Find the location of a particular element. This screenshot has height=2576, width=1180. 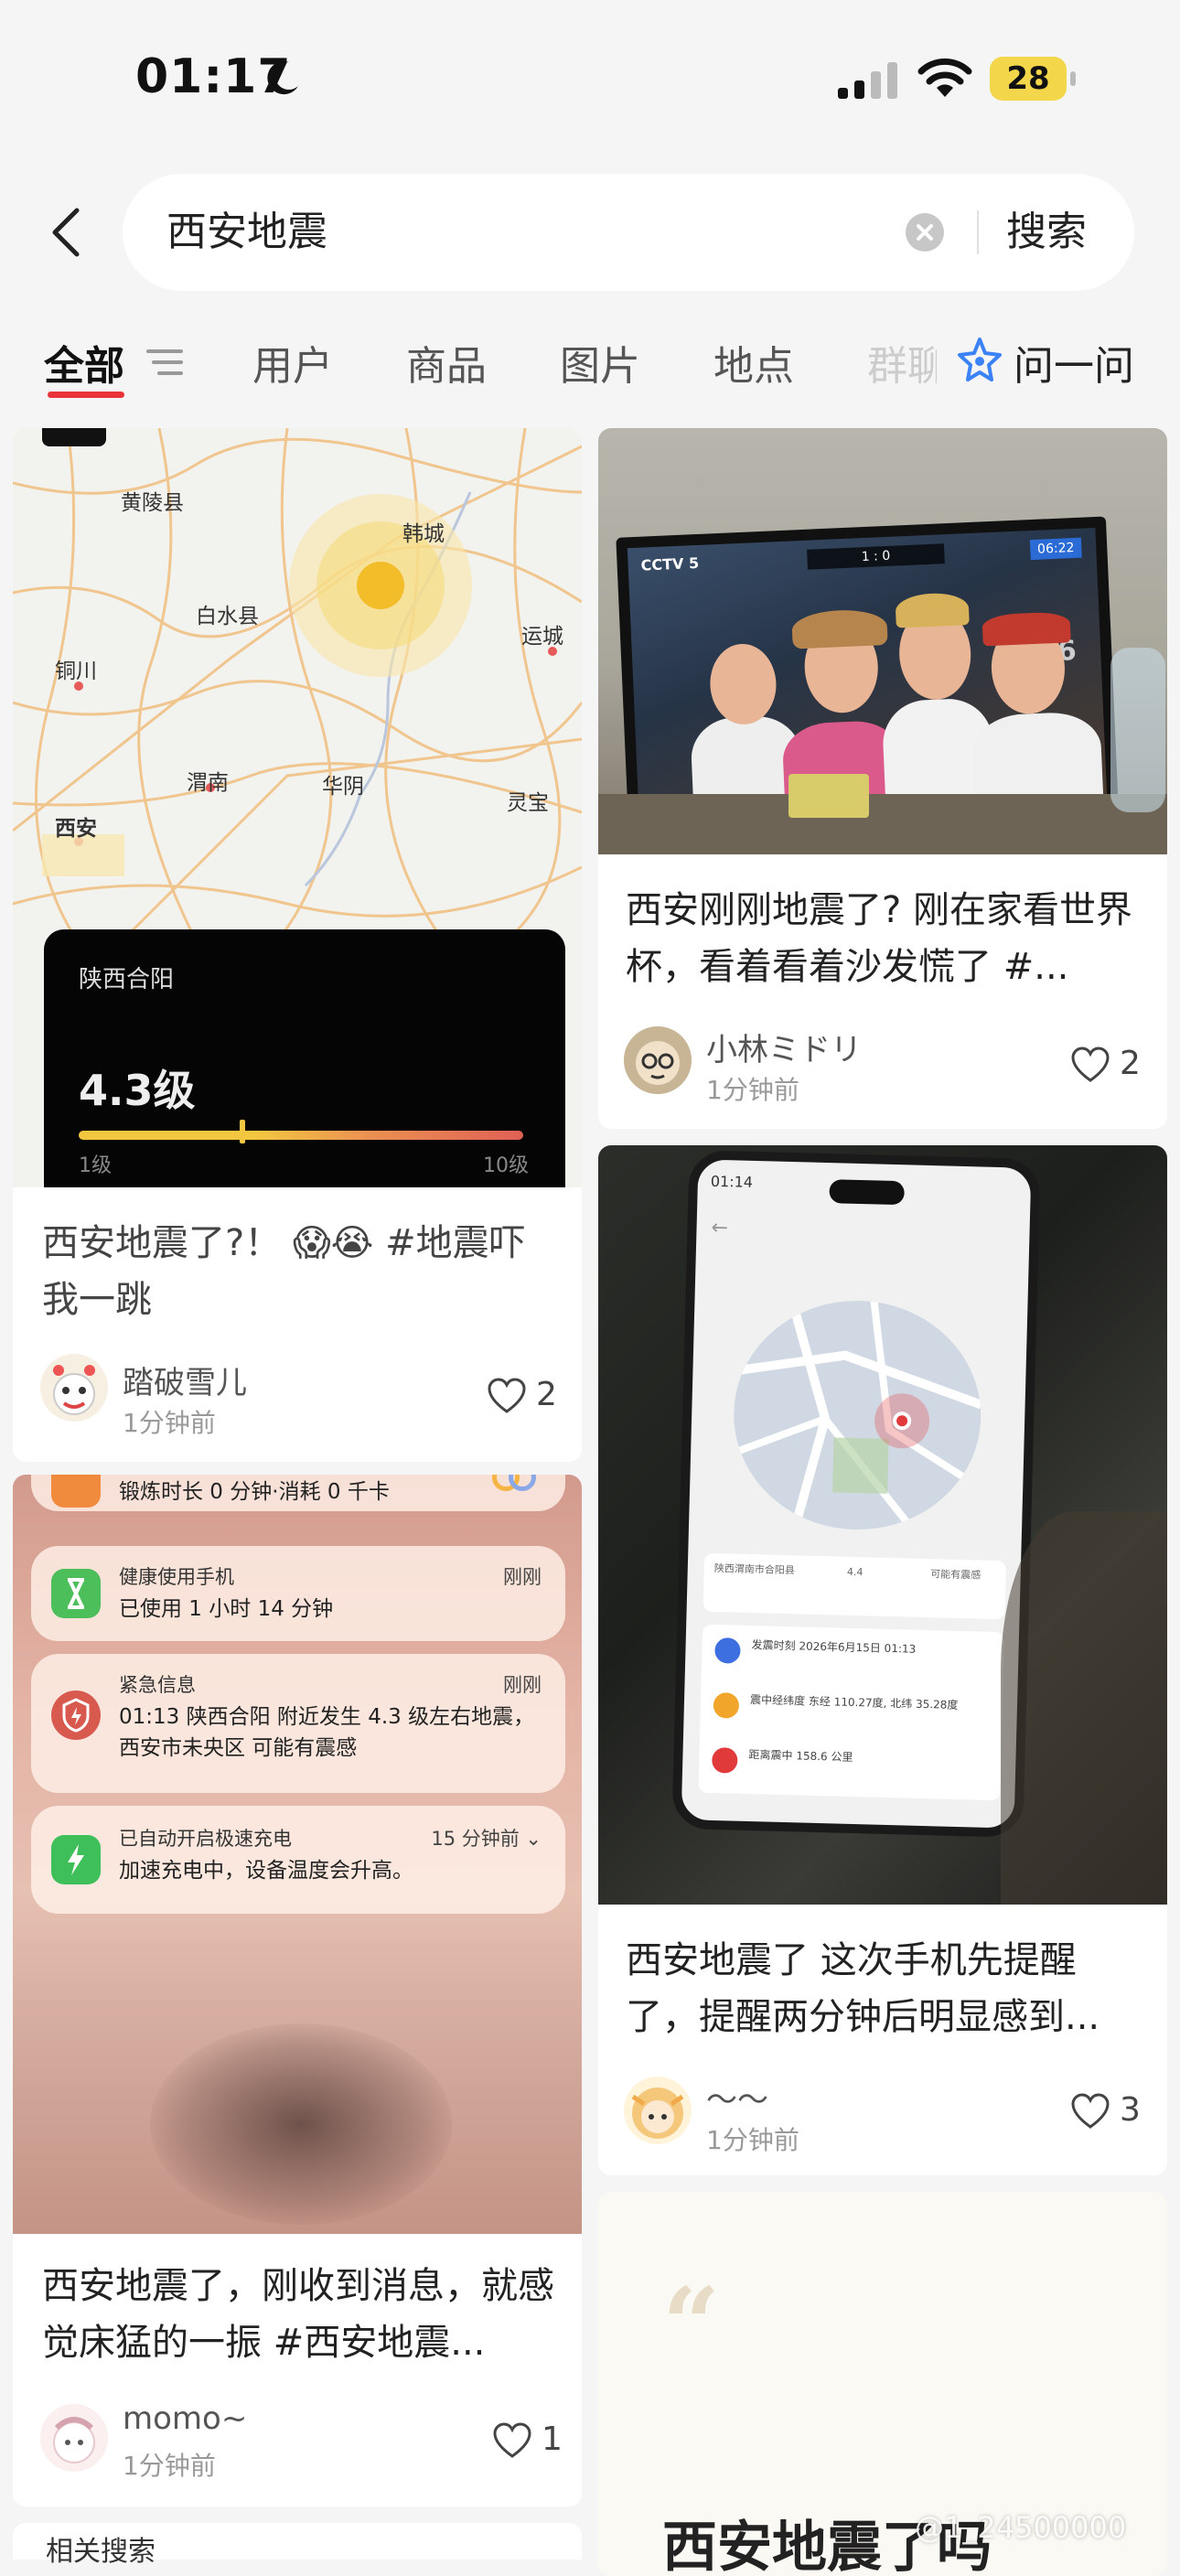

tab-all: 全部 is located at coordinates (84, 362).